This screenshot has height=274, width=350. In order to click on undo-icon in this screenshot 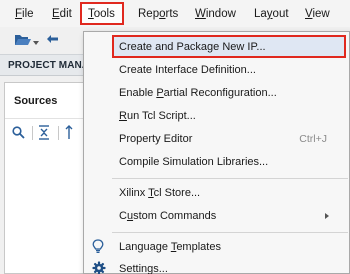, I will do `click(53, 40)`.